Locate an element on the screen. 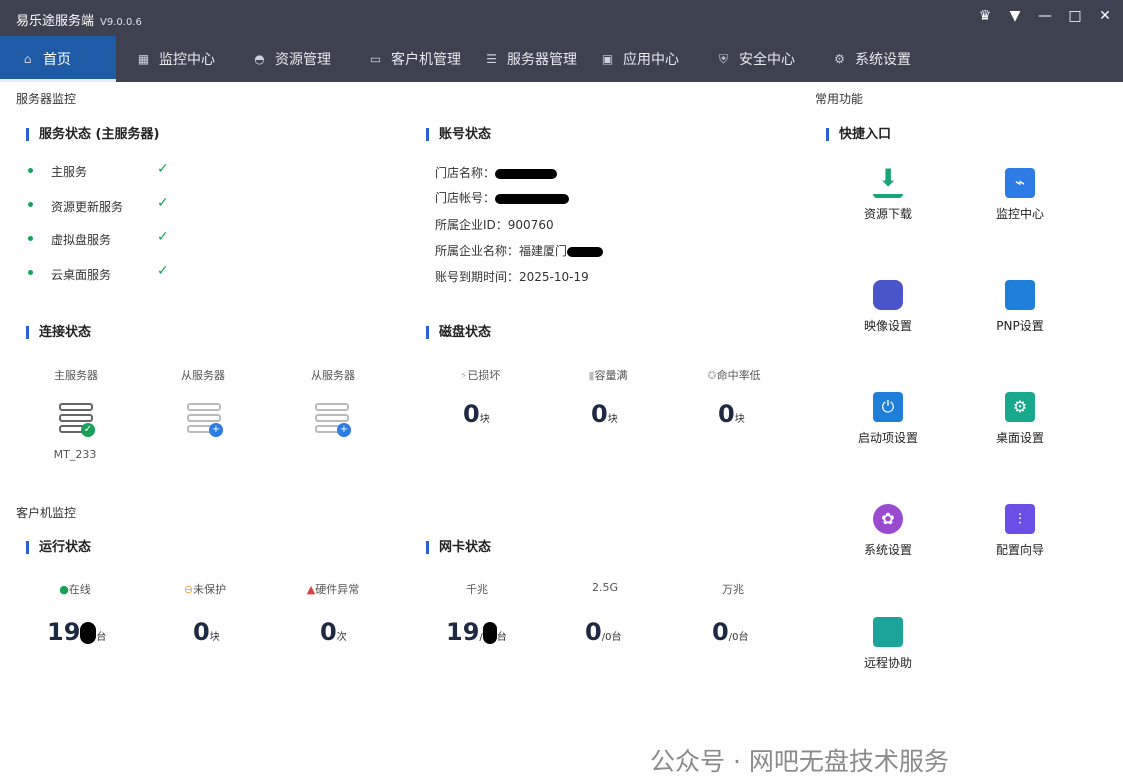 This screenshot has width=1123, height=778. nic-status-title: 网卡状态 is located at coordinates (458, 547).